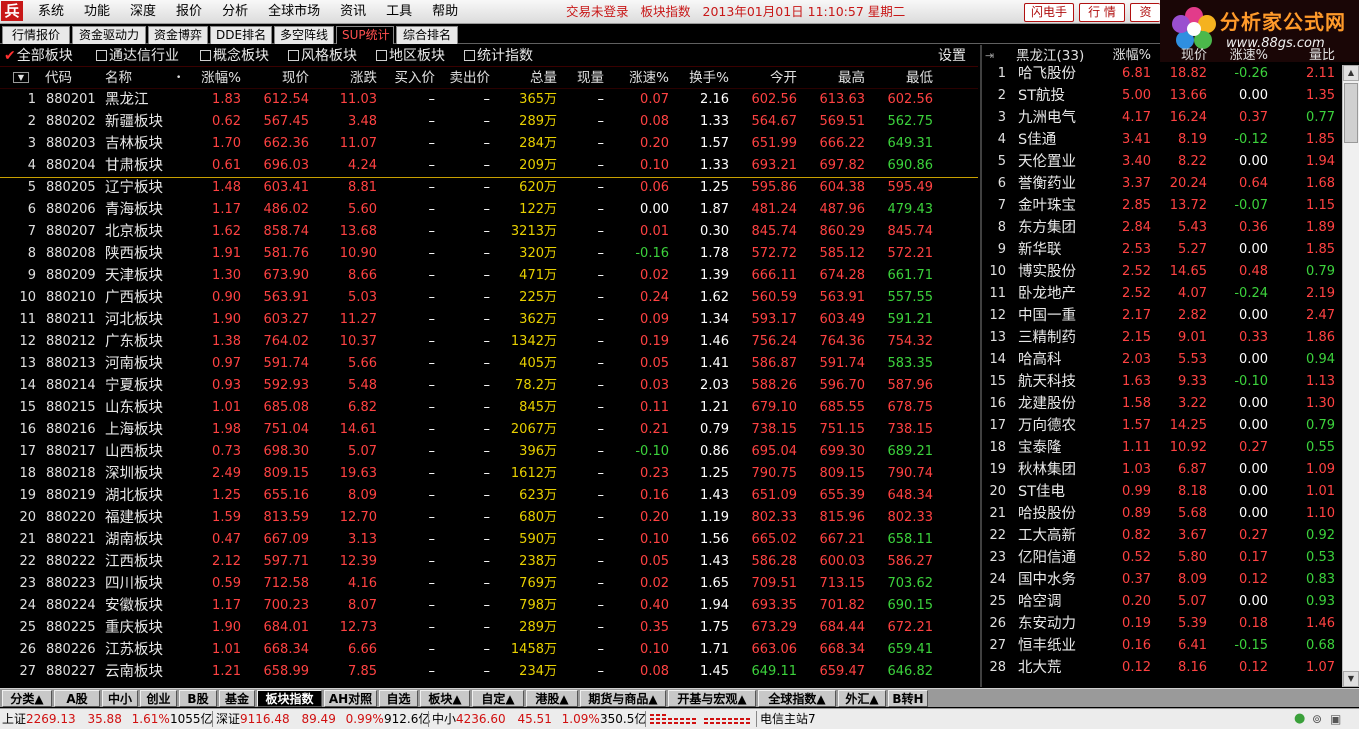 This screenshot has height=729, width=1359. I want to click on zx-index: 中小4236.60 45.51 1.09%, so click(516, 719).